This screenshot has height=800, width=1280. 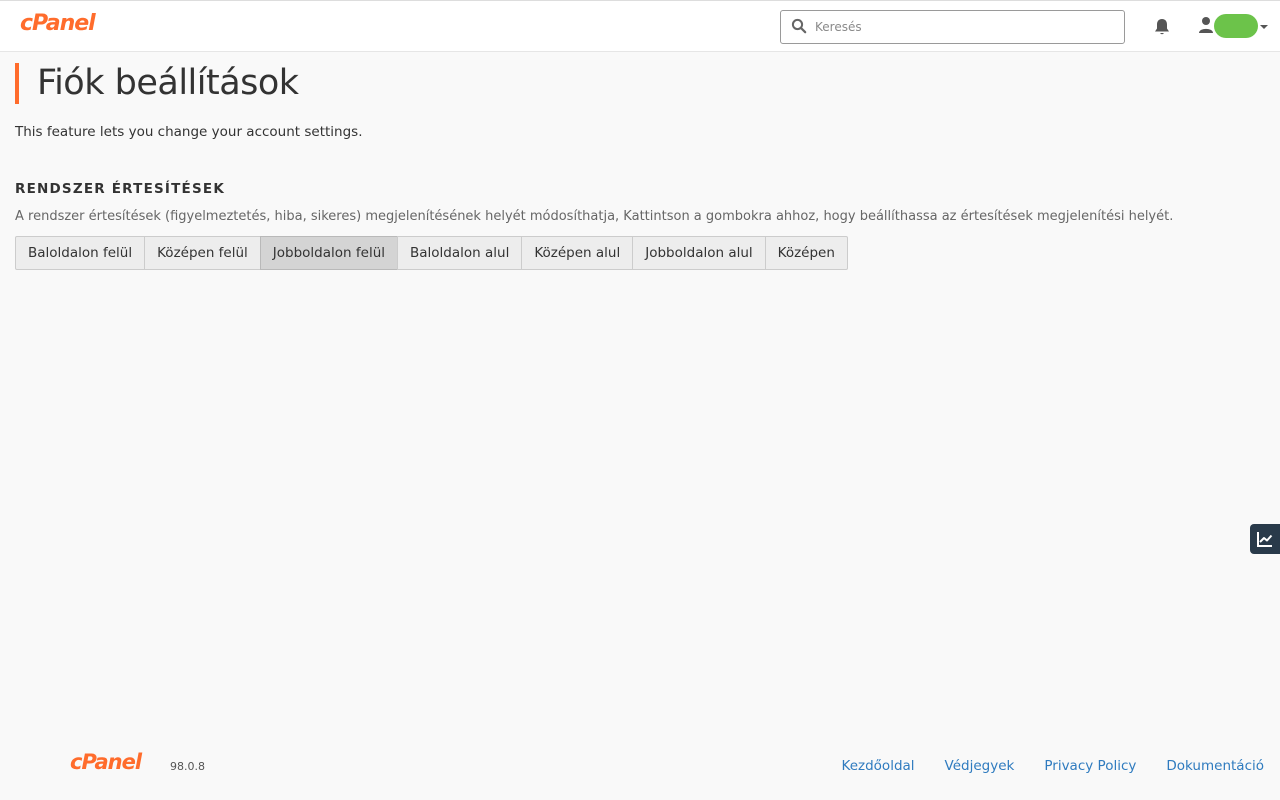 I want to click on chart-line-icon, so click(x=1265, y=539).